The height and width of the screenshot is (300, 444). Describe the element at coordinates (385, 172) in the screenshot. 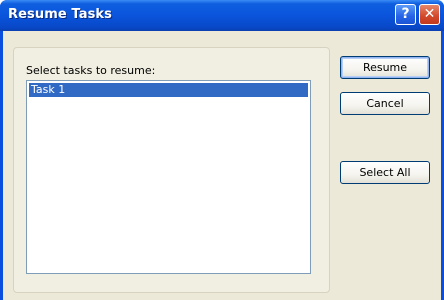

I see `select-all-button: Select All` at that location.